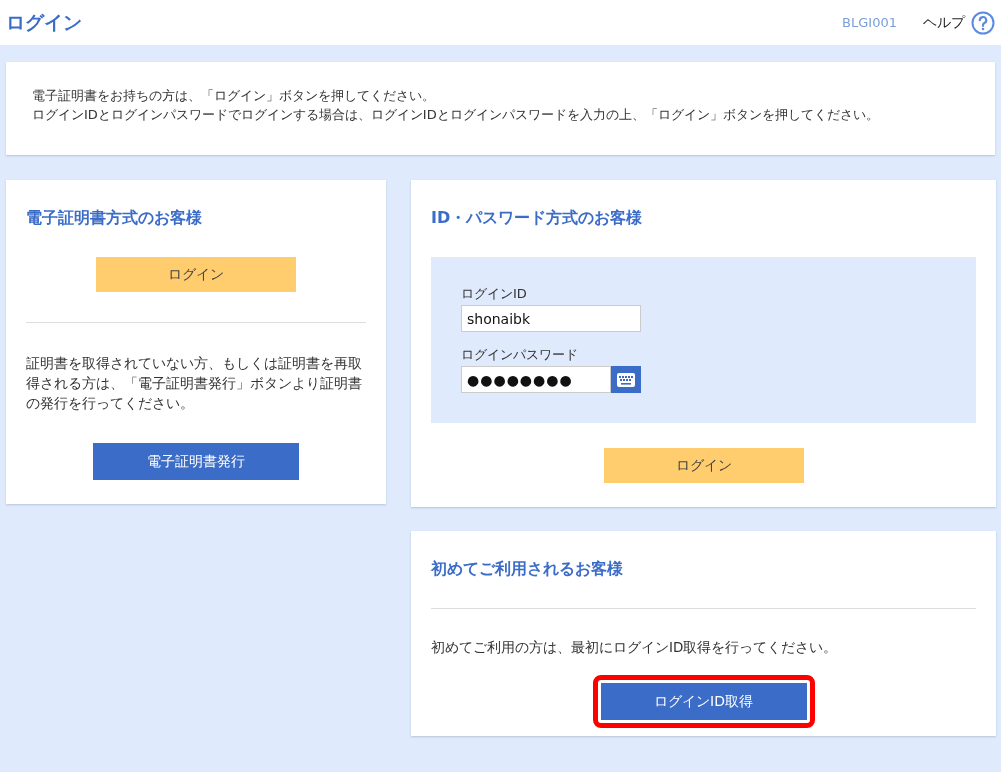  Describe the element at coordinates (456, 115) in the screenshot. I see `notice-text: ログインIDとログインパスワードでログインする場合は、ログインIDとログインパスワードを入力の上、「ログイン」ボタンを押してください。` at that location.